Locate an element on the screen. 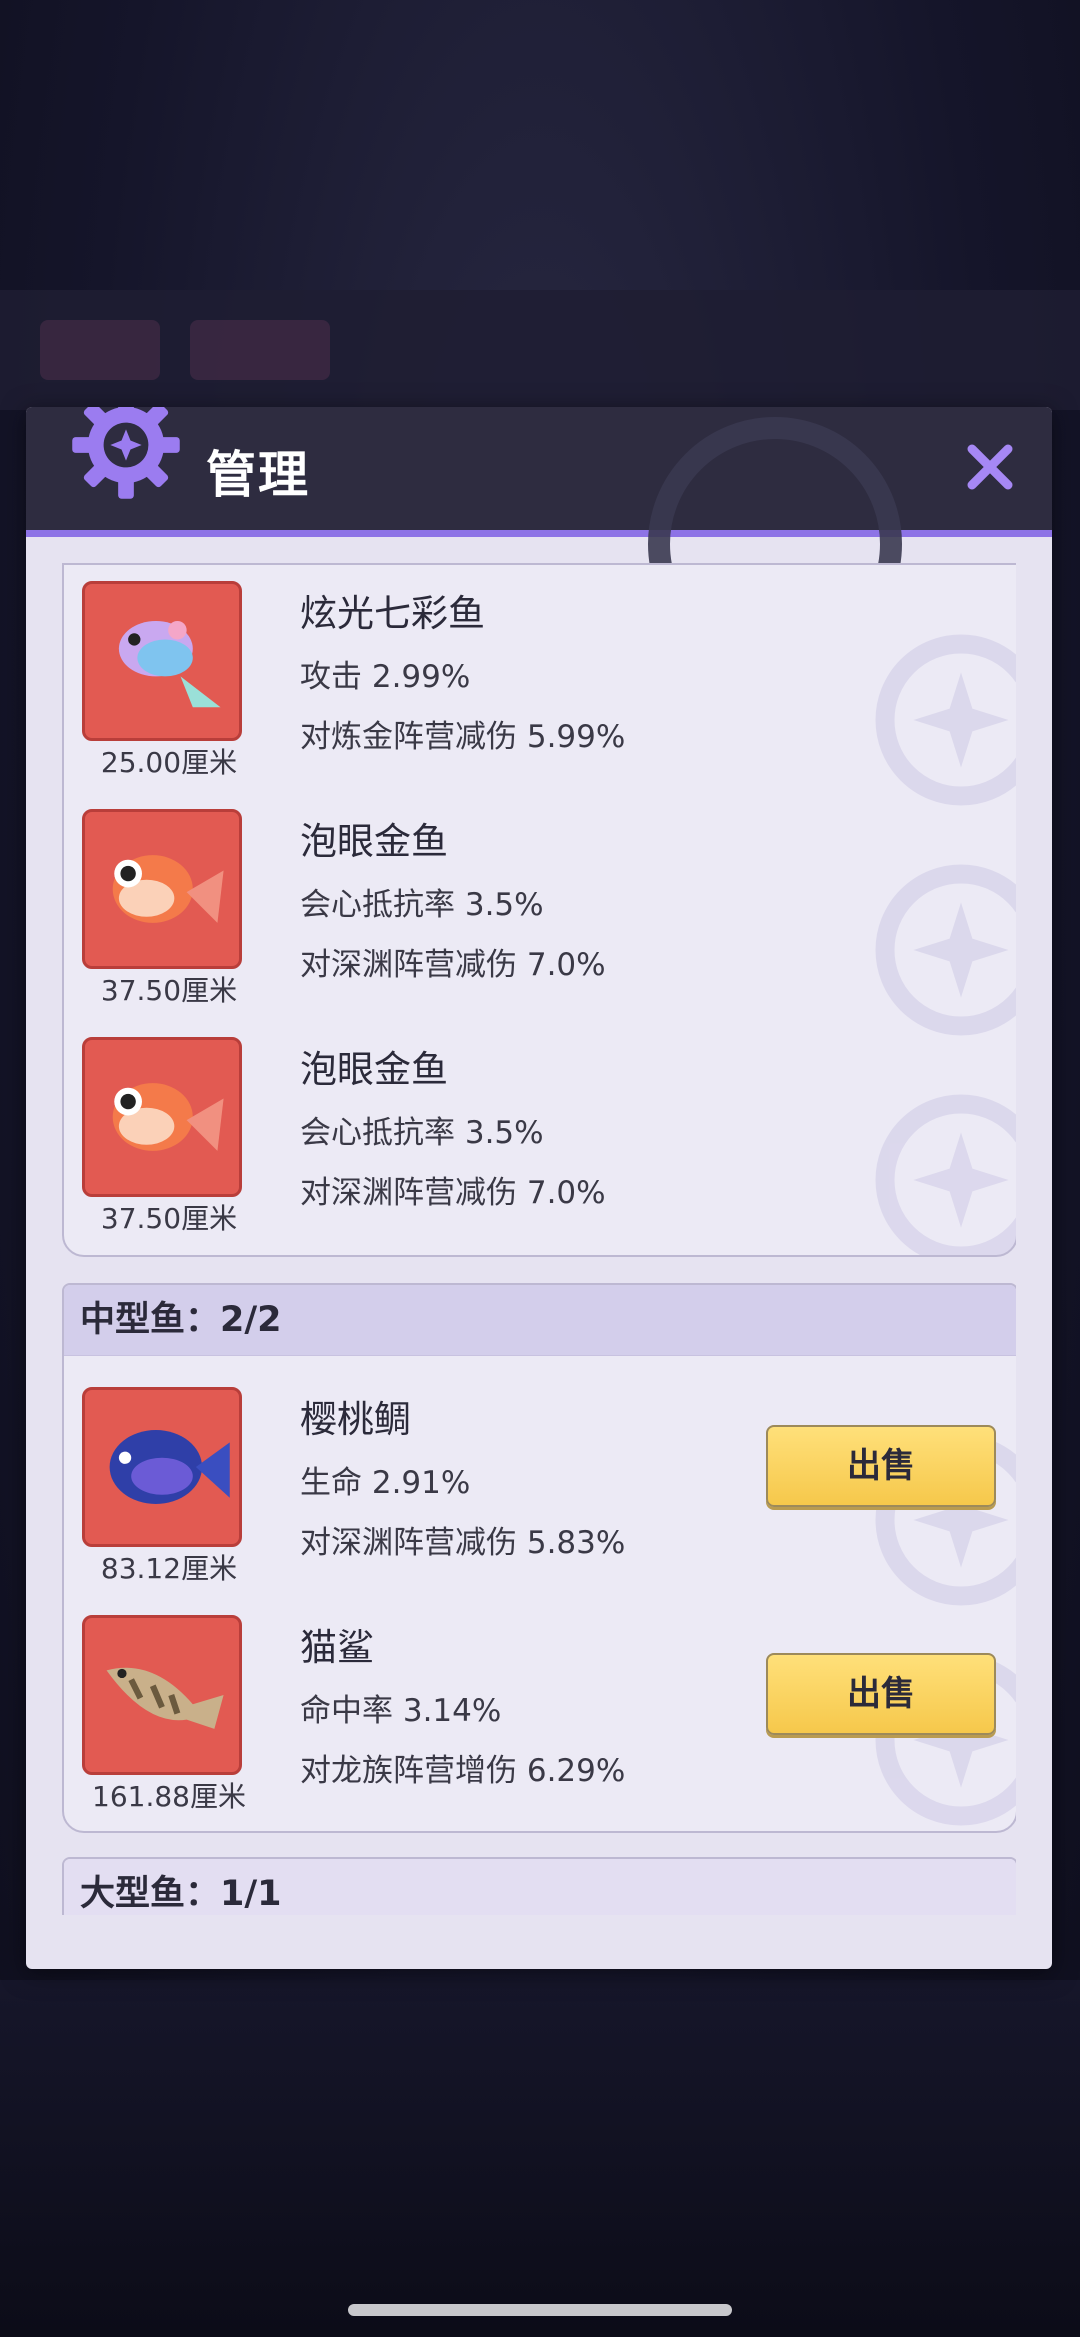 This screenshot has height=2337, width=1080. dialog-header: 管理 is located at coordinates (539, 539).